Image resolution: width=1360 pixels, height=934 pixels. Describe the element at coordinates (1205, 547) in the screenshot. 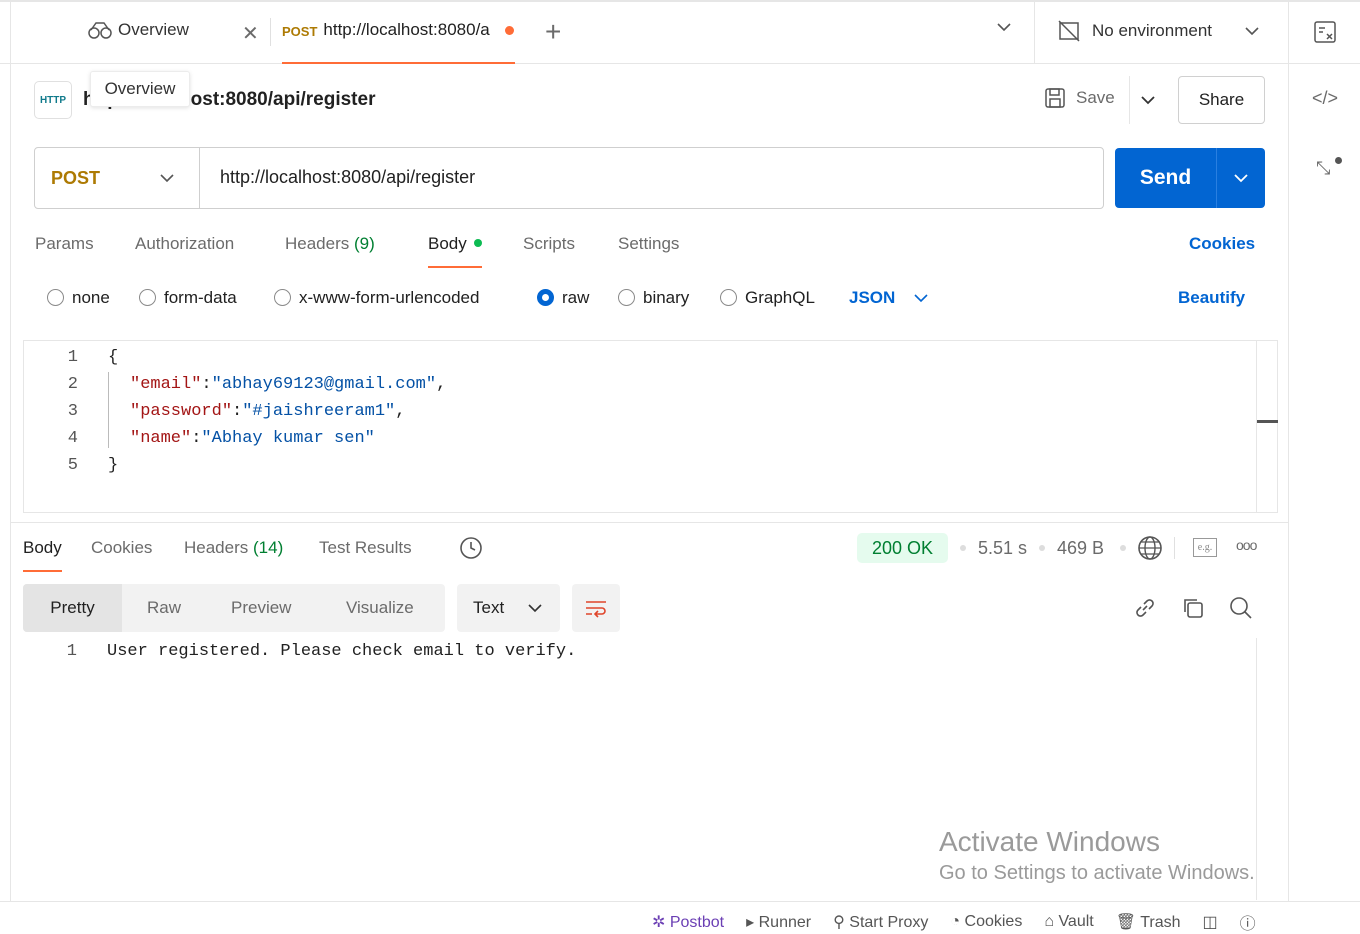

I see `save-example-icon: e.g.` at that location.